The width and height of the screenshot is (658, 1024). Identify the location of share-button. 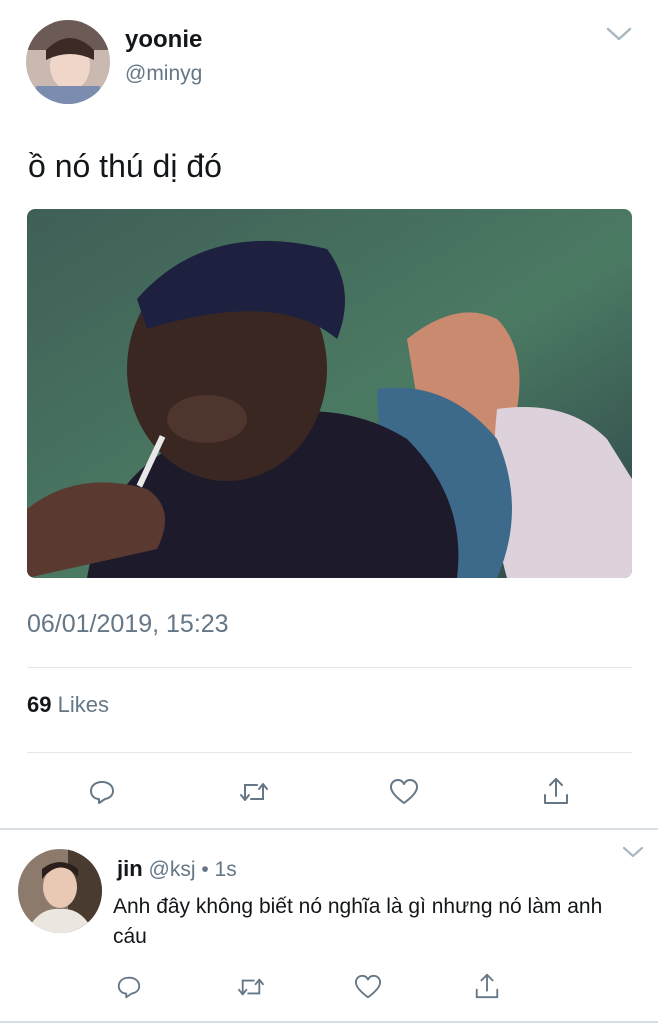
(556, 791).